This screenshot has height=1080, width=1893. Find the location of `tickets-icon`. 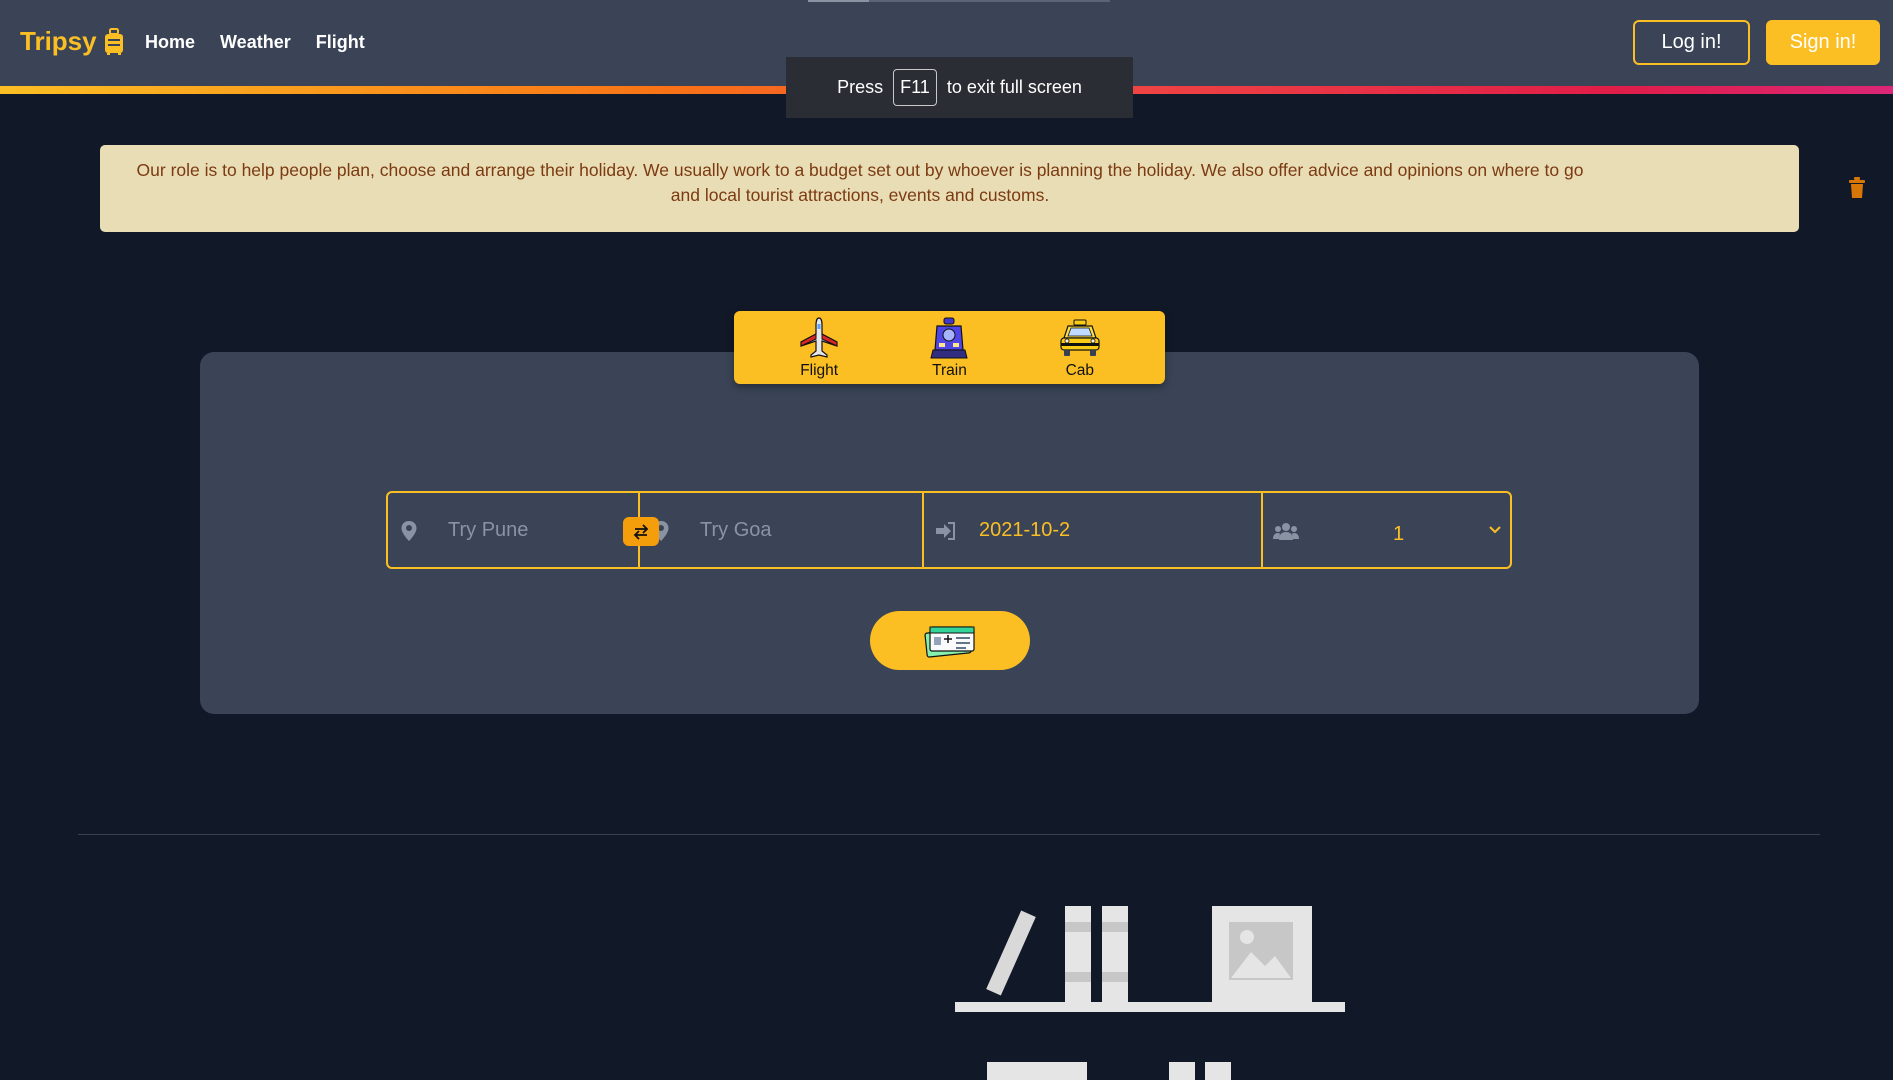

tickets-icon is located at coordinates (949, 641).